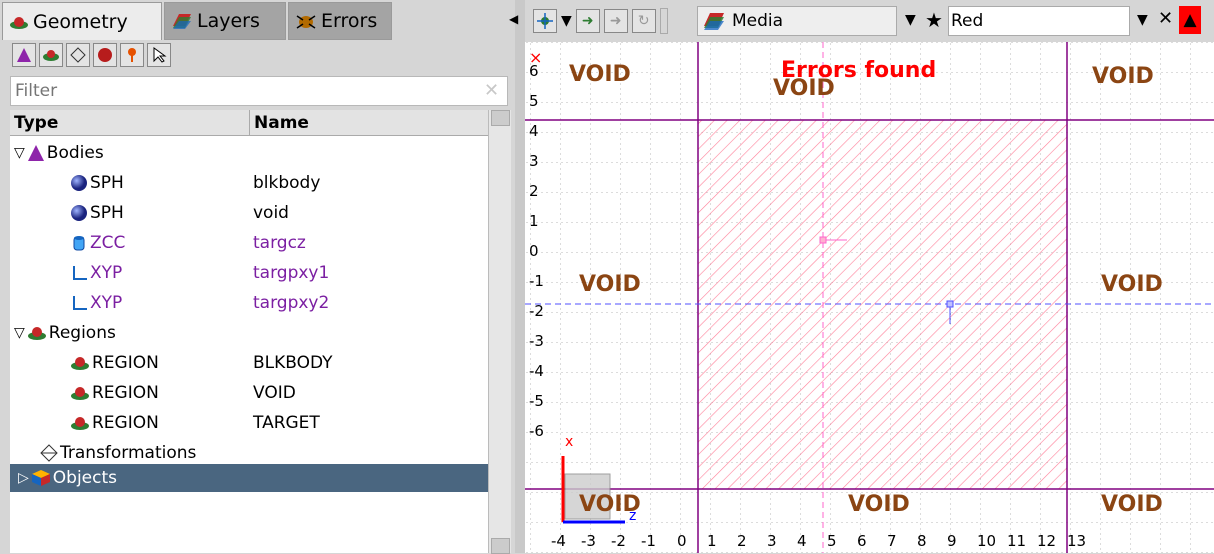 This screenshot has height=554, width=1214. I want to click on star-icon: ★, so click(934, 20).